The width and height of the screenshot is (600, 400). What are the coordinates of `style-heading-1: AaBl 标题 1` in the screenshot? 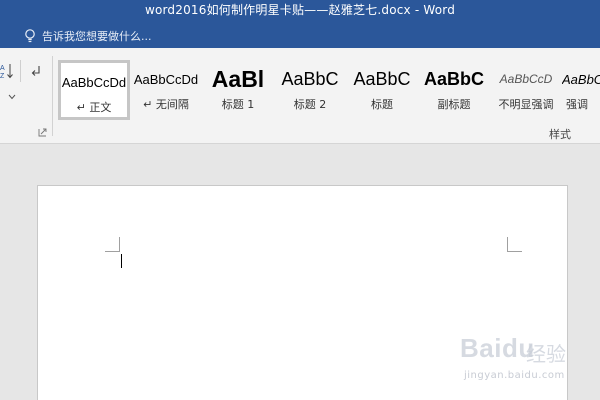 It's located at (238, 90).